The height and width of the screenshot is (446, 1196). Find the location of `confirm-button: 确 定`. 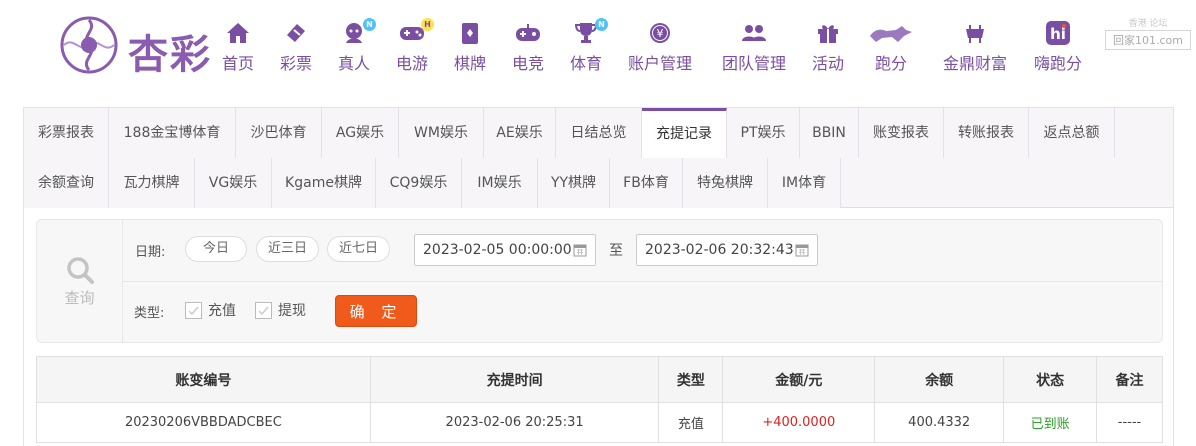

confirm-button: 确 定 is located at coordinates (376, 311).